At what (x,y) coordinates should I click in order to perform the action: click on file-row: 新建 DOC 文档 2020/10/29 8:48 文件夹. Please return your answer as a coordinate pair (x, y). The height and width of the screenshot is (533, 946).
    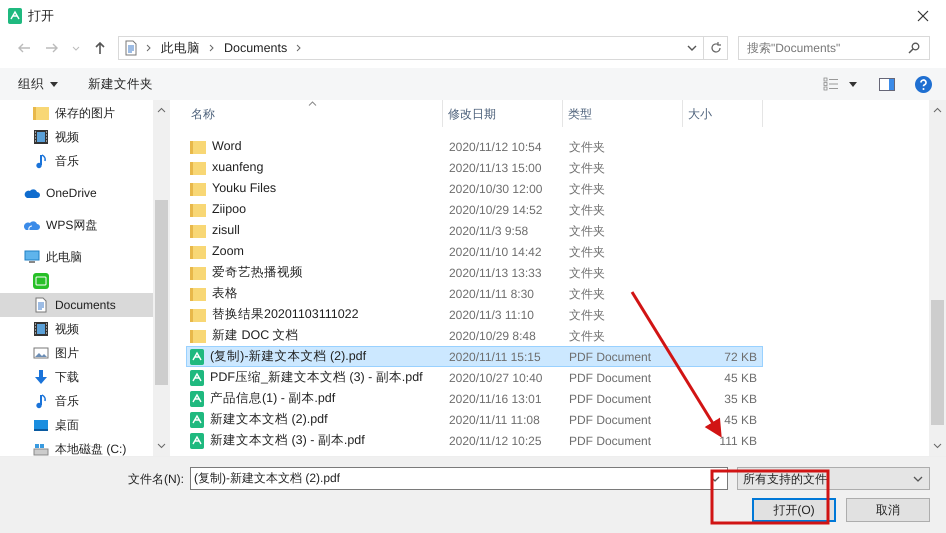
    Looking at the image, I should click on (474, 335).